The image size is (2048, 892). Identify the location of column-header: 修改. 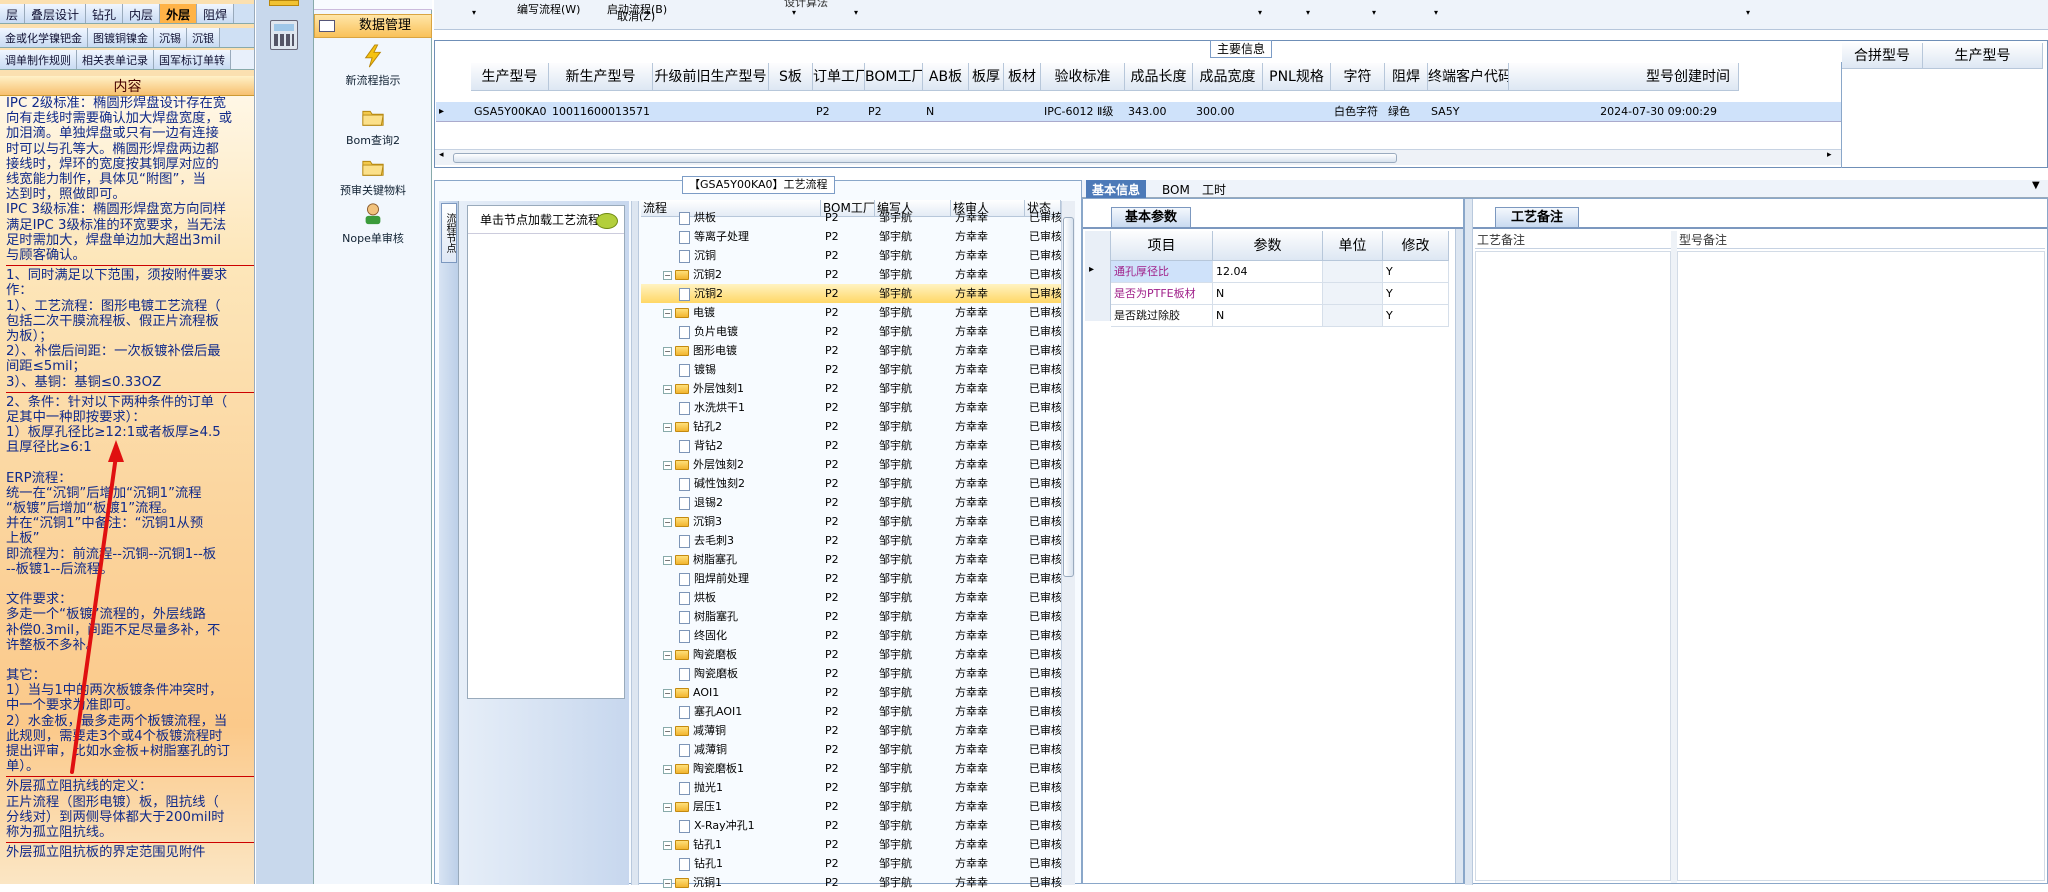
(1416, 246).